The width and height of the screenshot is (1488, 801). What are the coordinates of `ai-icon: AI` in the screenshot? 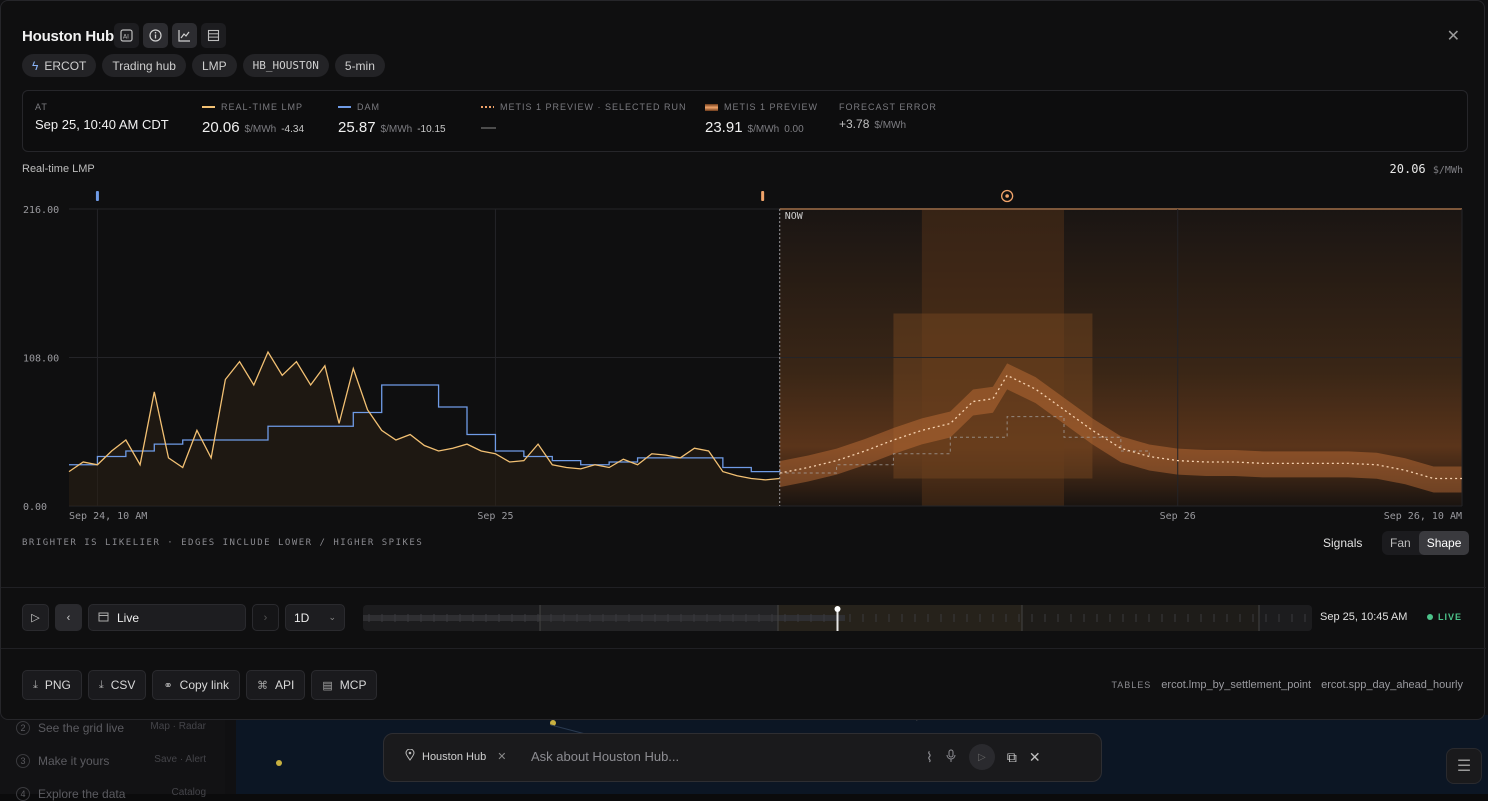 It's located at (126, 35).